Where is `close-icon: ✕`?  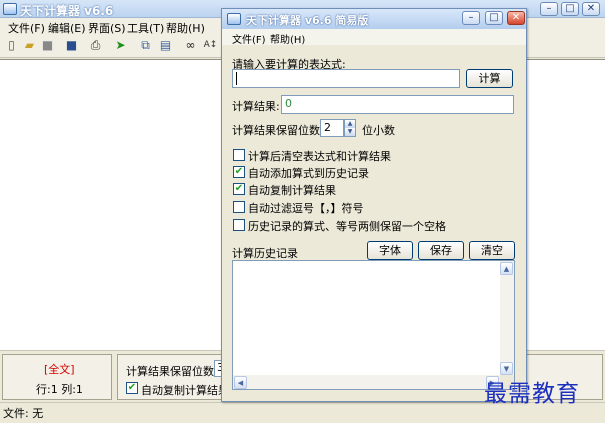
close-icon: ✕ is located at coordinates (591, 9).